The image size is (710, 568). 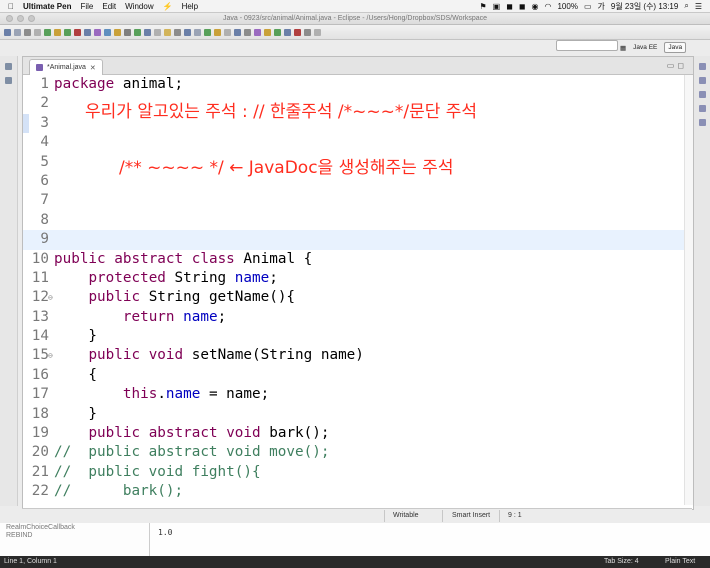 I want to click on window-controls, so click(x=20, y=18).